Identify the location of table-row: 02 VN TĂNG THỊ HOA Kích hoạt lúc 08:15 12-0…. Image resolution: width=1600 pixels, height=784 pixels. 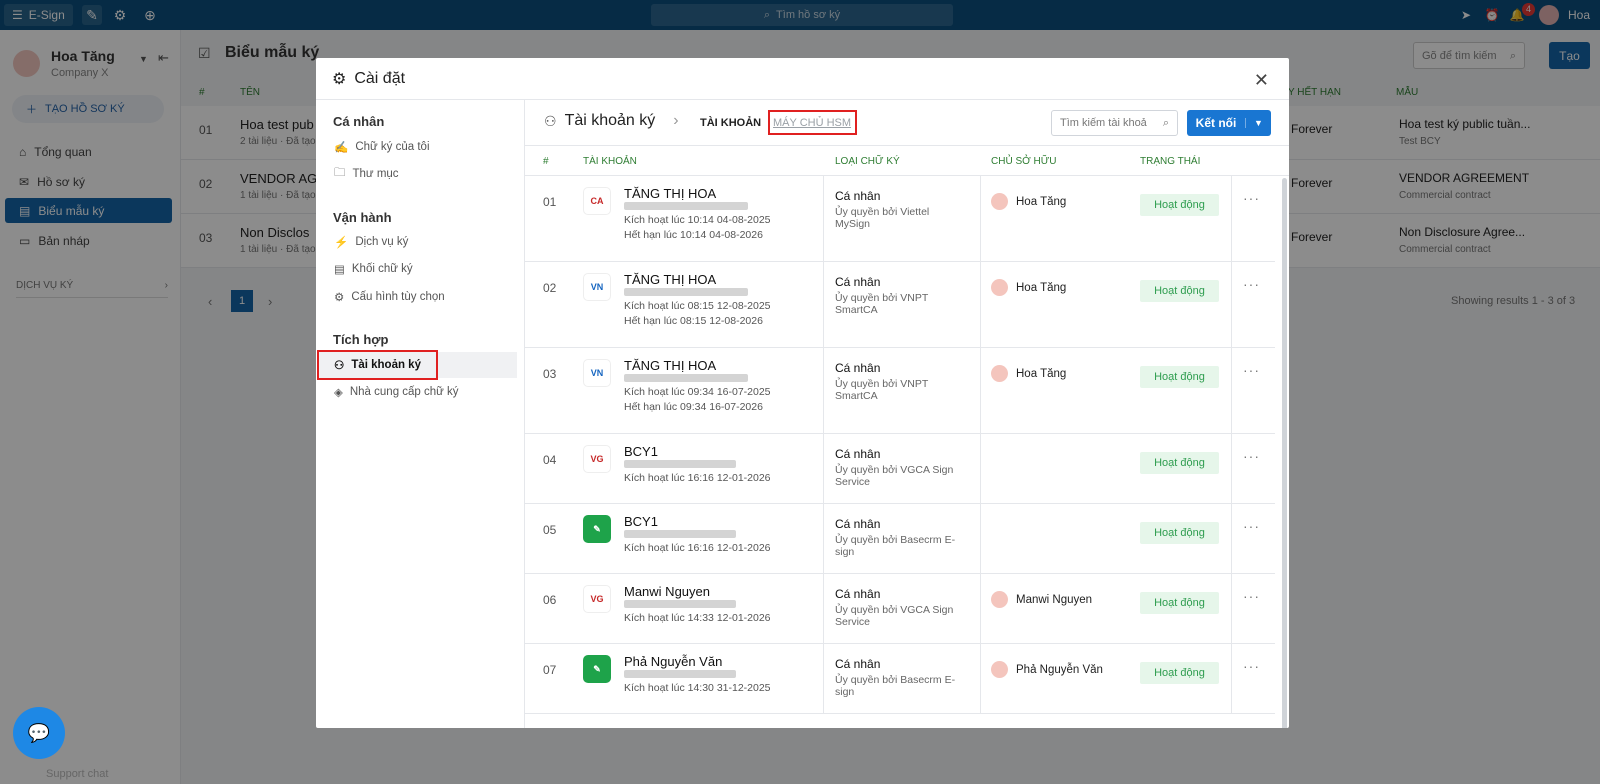
(900, 305).